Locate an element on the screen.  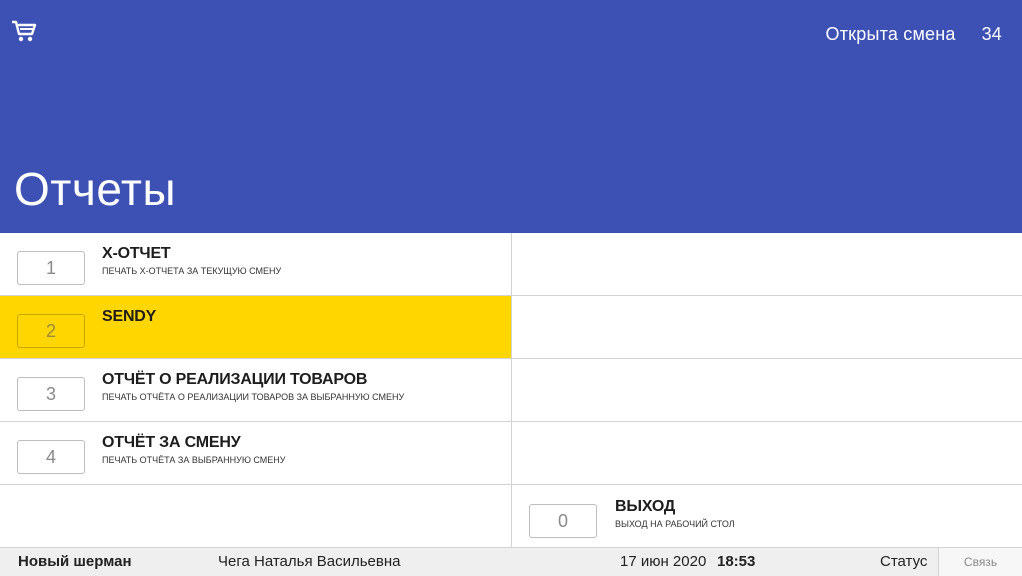
menu-item-subtitle: ПЕЧАТЬ ОТЧЁТА ЗА ВЫБРАННУЮ СМЕНУ is located at coordinates (194, 460).